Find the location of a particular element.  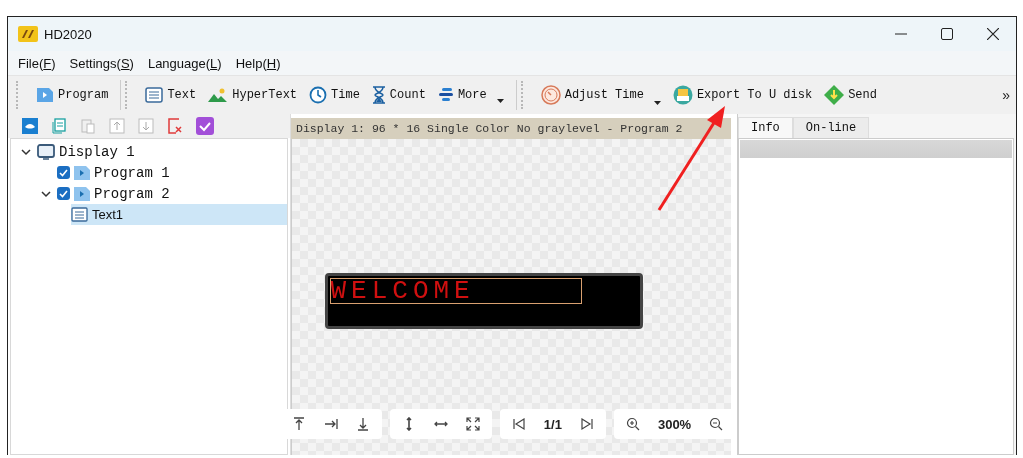

clock-icon is located at coordinates (318, 95).